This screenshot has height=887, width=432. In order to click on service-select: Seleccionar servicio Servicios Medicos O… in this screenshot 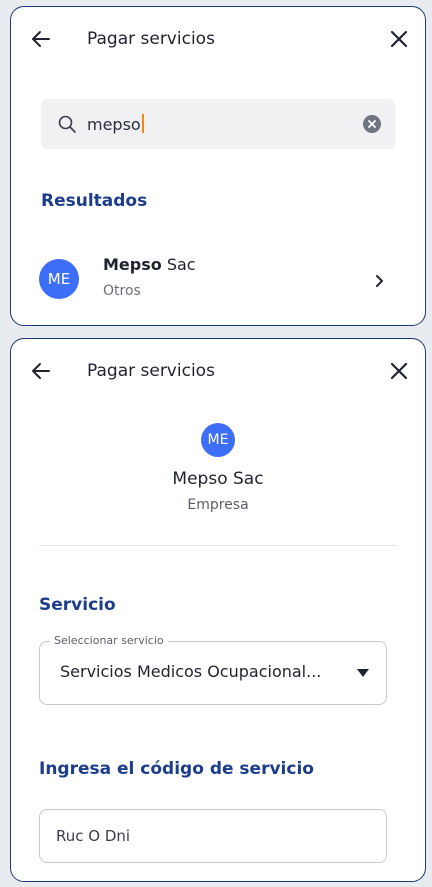, I will do `click(213, 669)`.